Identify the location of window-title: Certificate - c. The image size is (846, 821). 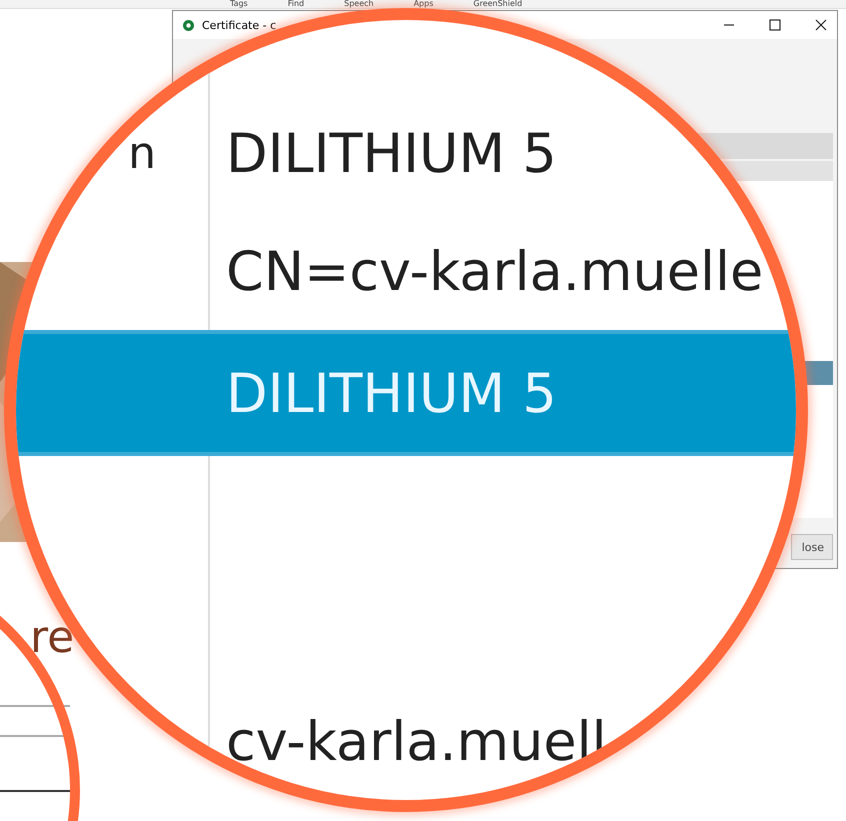
(239, 25).